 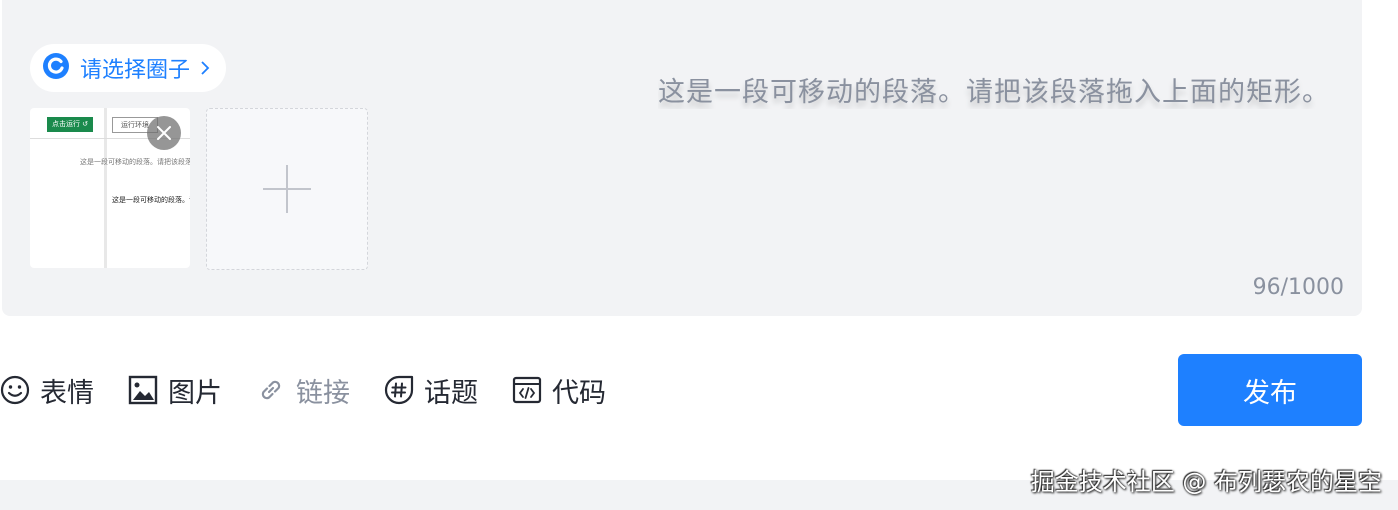 I want to click on hashtag-icon, so click(x=399, y=390).